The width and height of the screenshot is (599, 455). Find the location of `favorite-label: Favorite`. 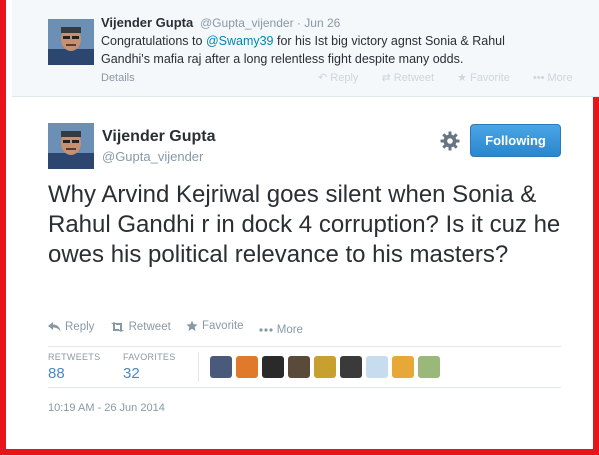

favorite-label: Favorite is located at coordinates (223, 326).